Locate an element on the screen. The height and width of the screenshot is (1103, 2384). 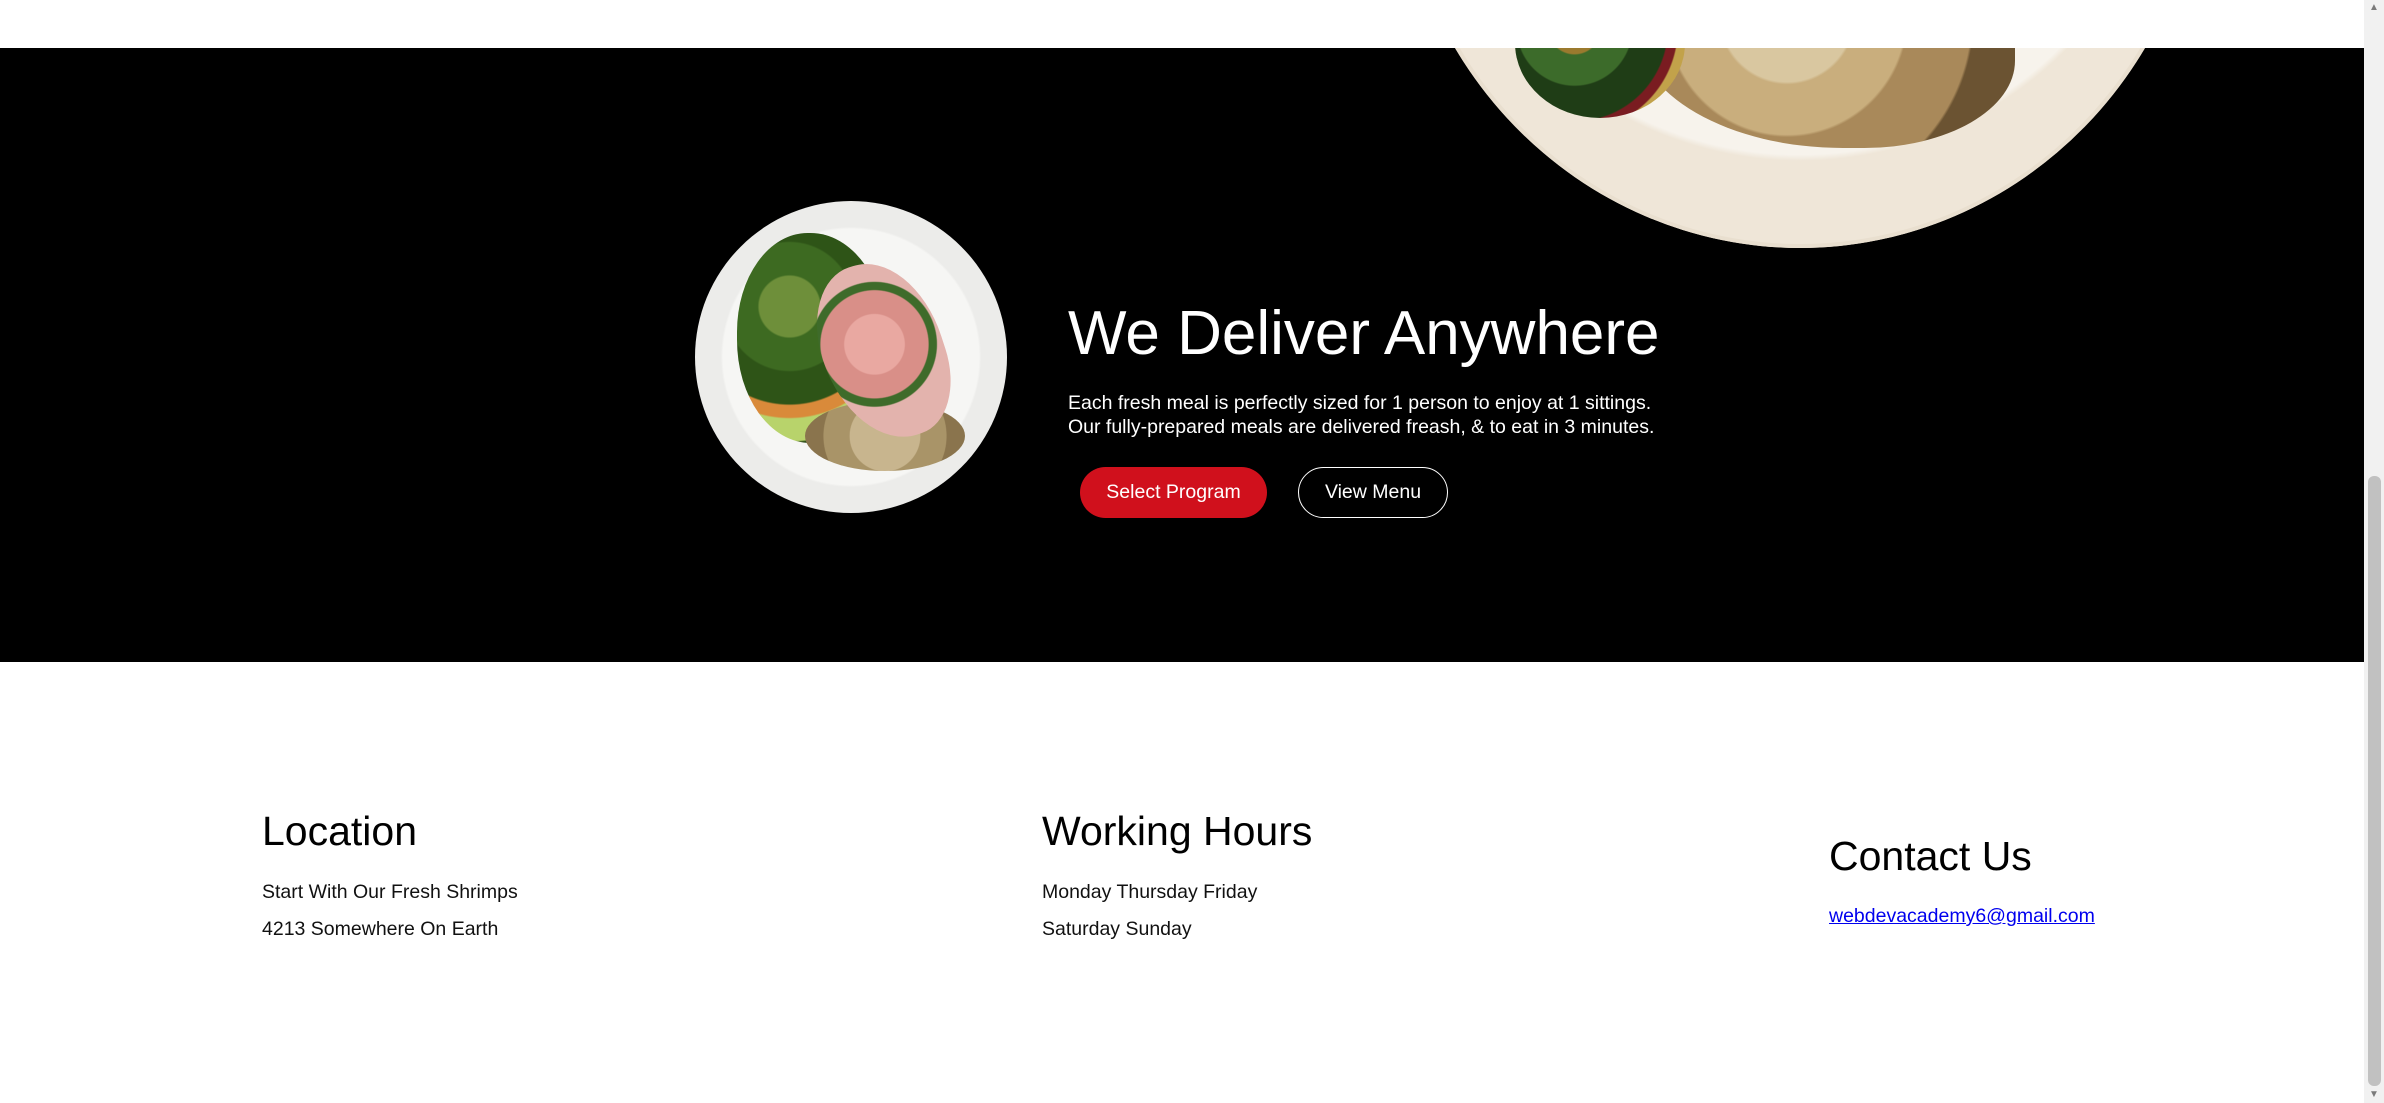
salmon-dish-image is located at coordinates (851, 357).